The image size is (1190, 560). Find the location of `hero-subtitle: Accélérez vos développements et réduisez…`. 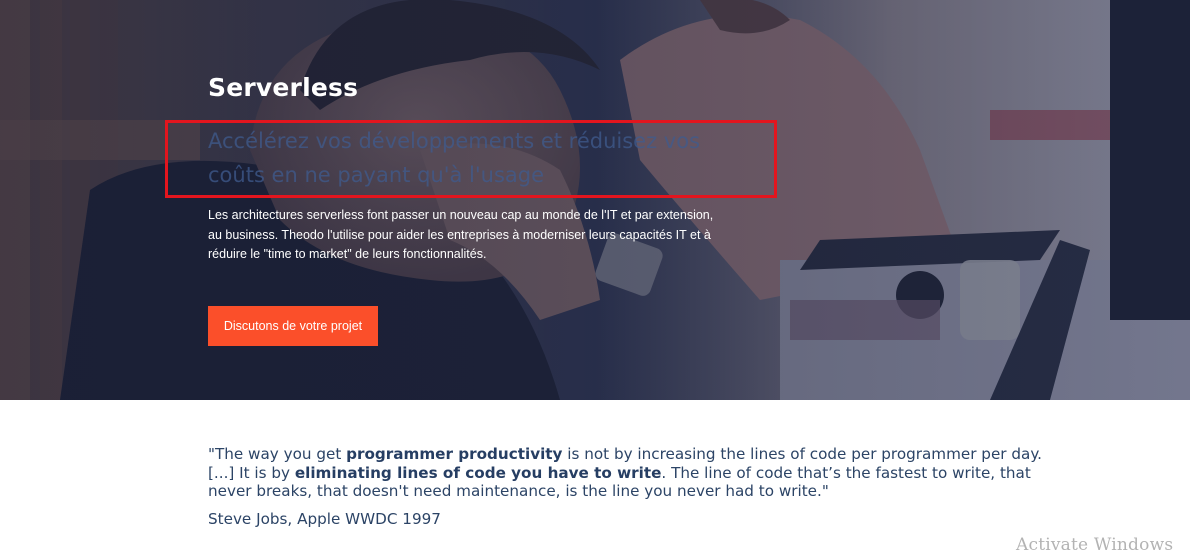

hero-subtitle: Accélérez vos développements et réduisez… is located at coordinates (454, 158).